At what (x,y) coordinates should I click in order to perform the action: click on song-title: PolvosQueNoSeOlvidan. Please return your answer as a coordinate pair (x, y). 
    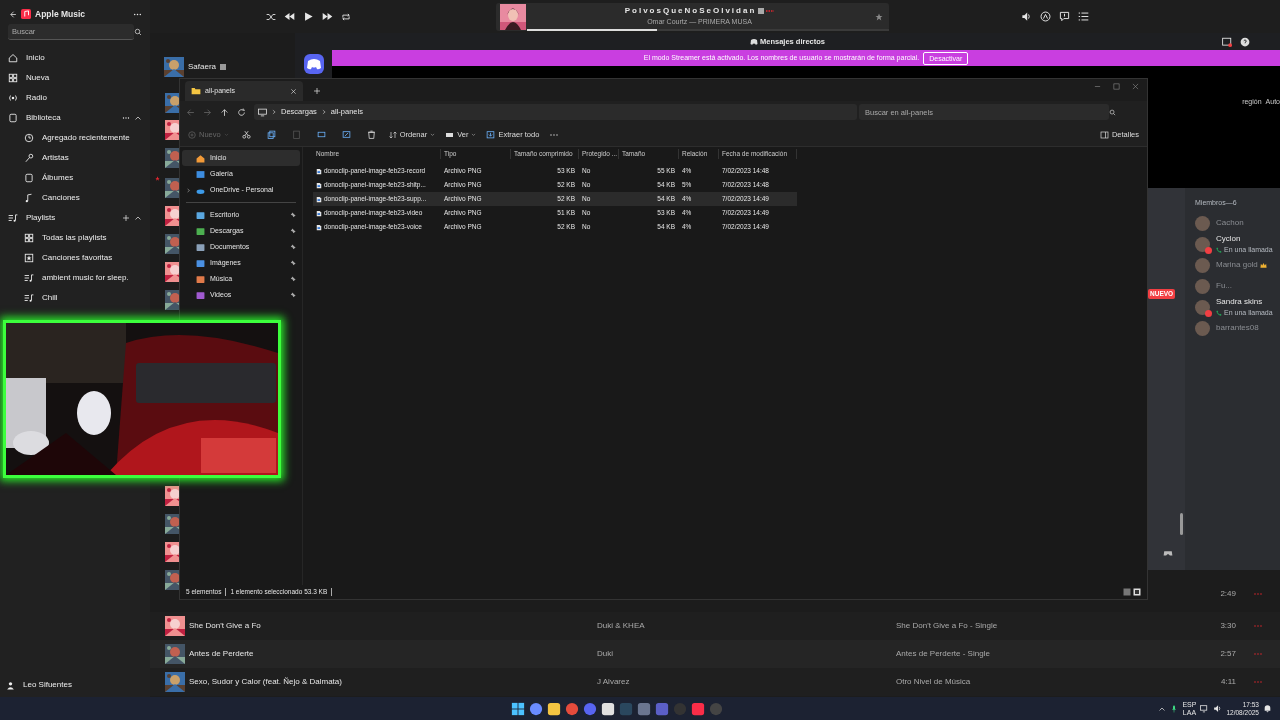
    Looking at the image, I should click on (690, 11).